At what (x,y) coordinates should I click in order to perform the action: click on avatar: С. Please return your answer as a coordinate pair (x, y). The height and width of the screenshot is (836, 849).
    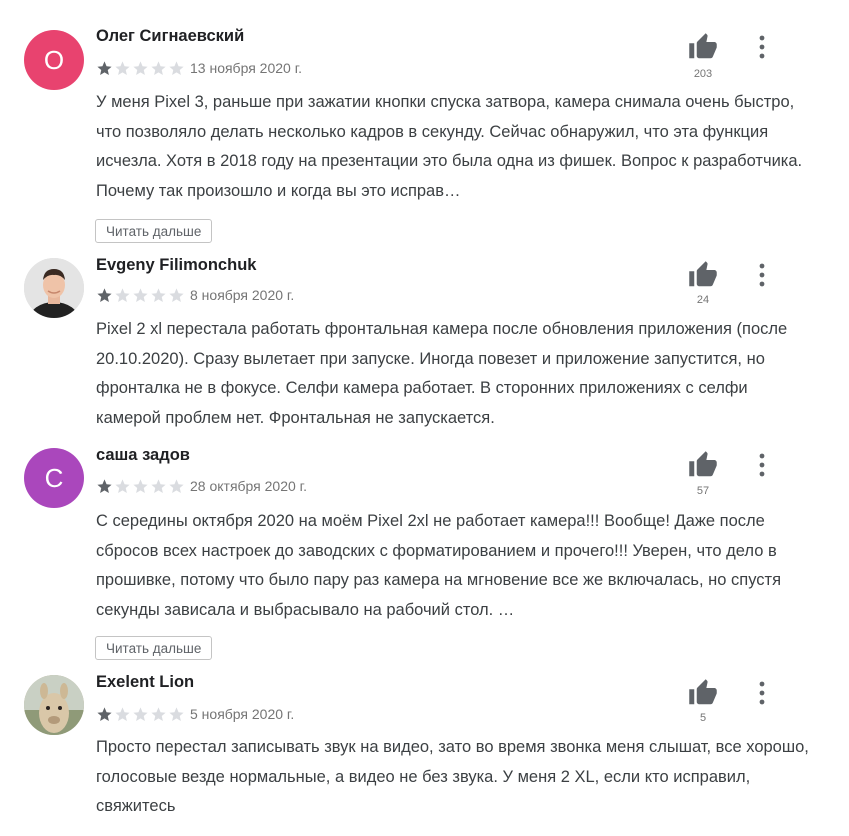
    Looking at the image, I should click on (54, 478).